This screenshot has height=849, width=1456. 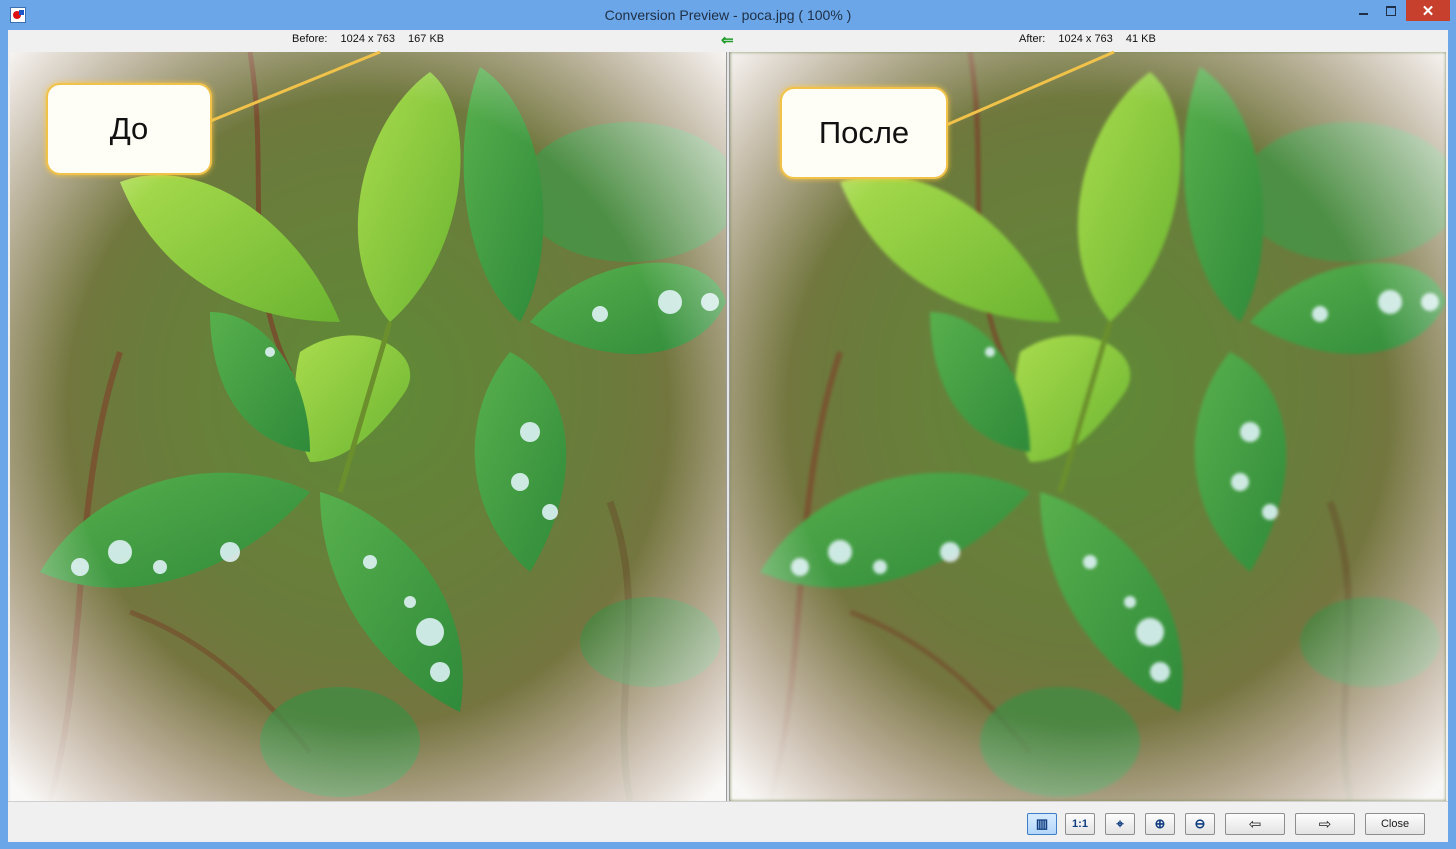 I want to click on minimize-icon, so click(x=1363, y=13).